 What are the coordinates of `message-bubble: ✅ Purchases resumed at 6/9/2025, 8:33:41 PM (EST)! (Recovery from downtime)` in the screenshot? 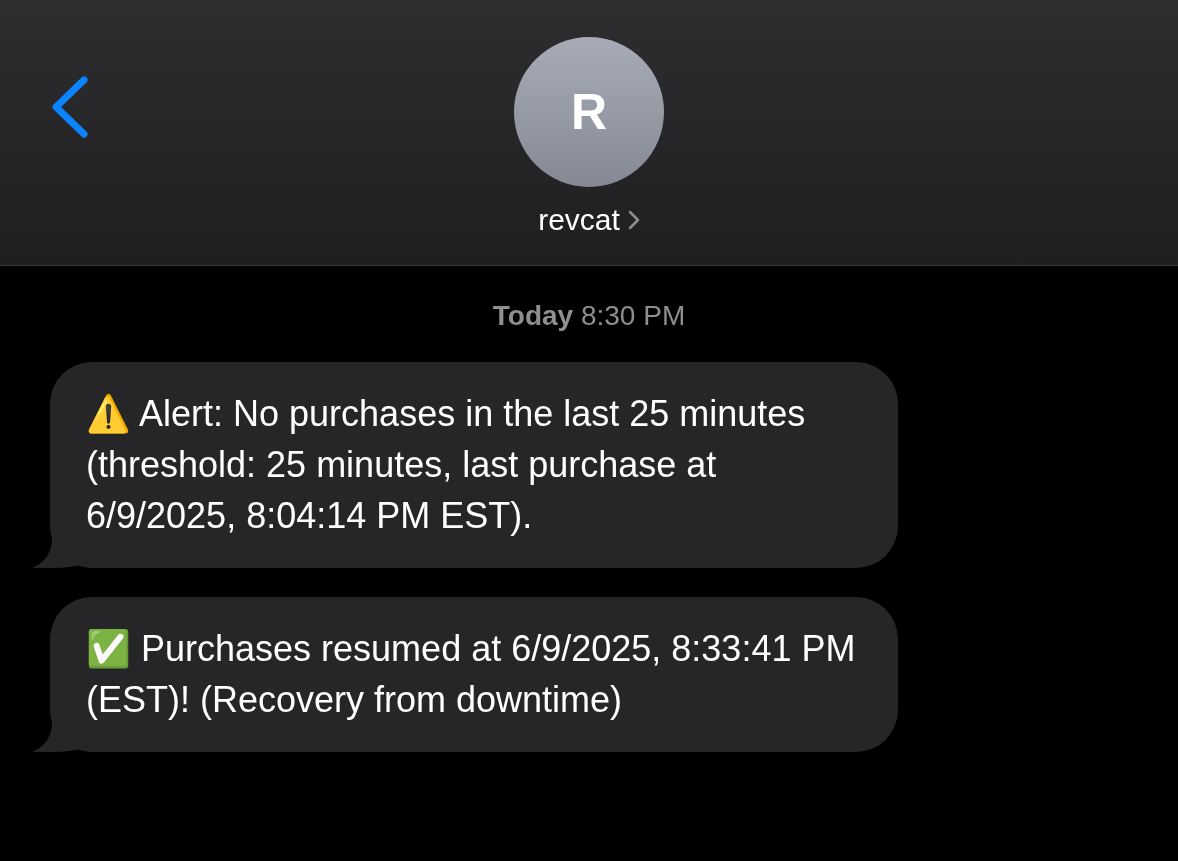 It's located at (474, 674).